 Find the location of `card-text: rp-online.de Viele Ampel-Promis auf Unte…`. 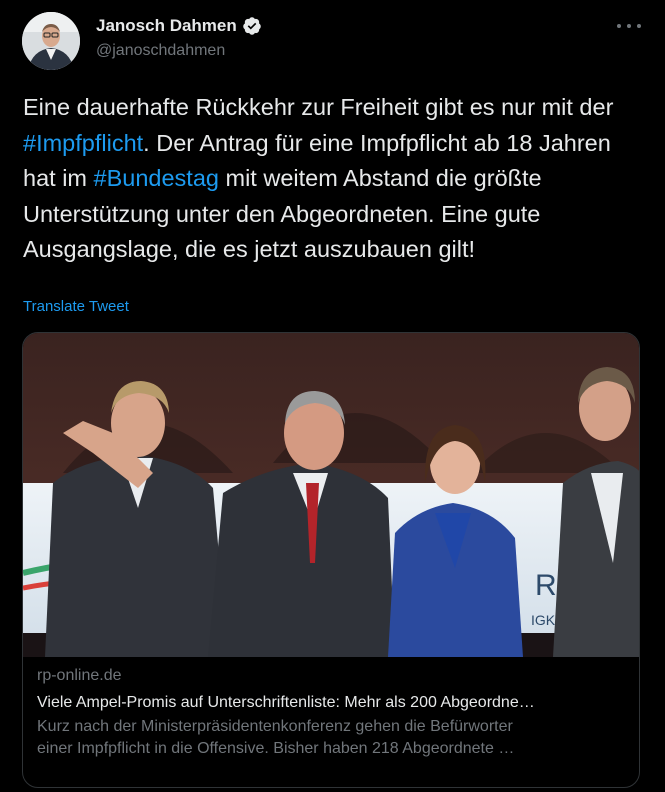

card-text: rp-online.de Viele Ampel-Promis auf Unte… is located at coordinates (333, 712).